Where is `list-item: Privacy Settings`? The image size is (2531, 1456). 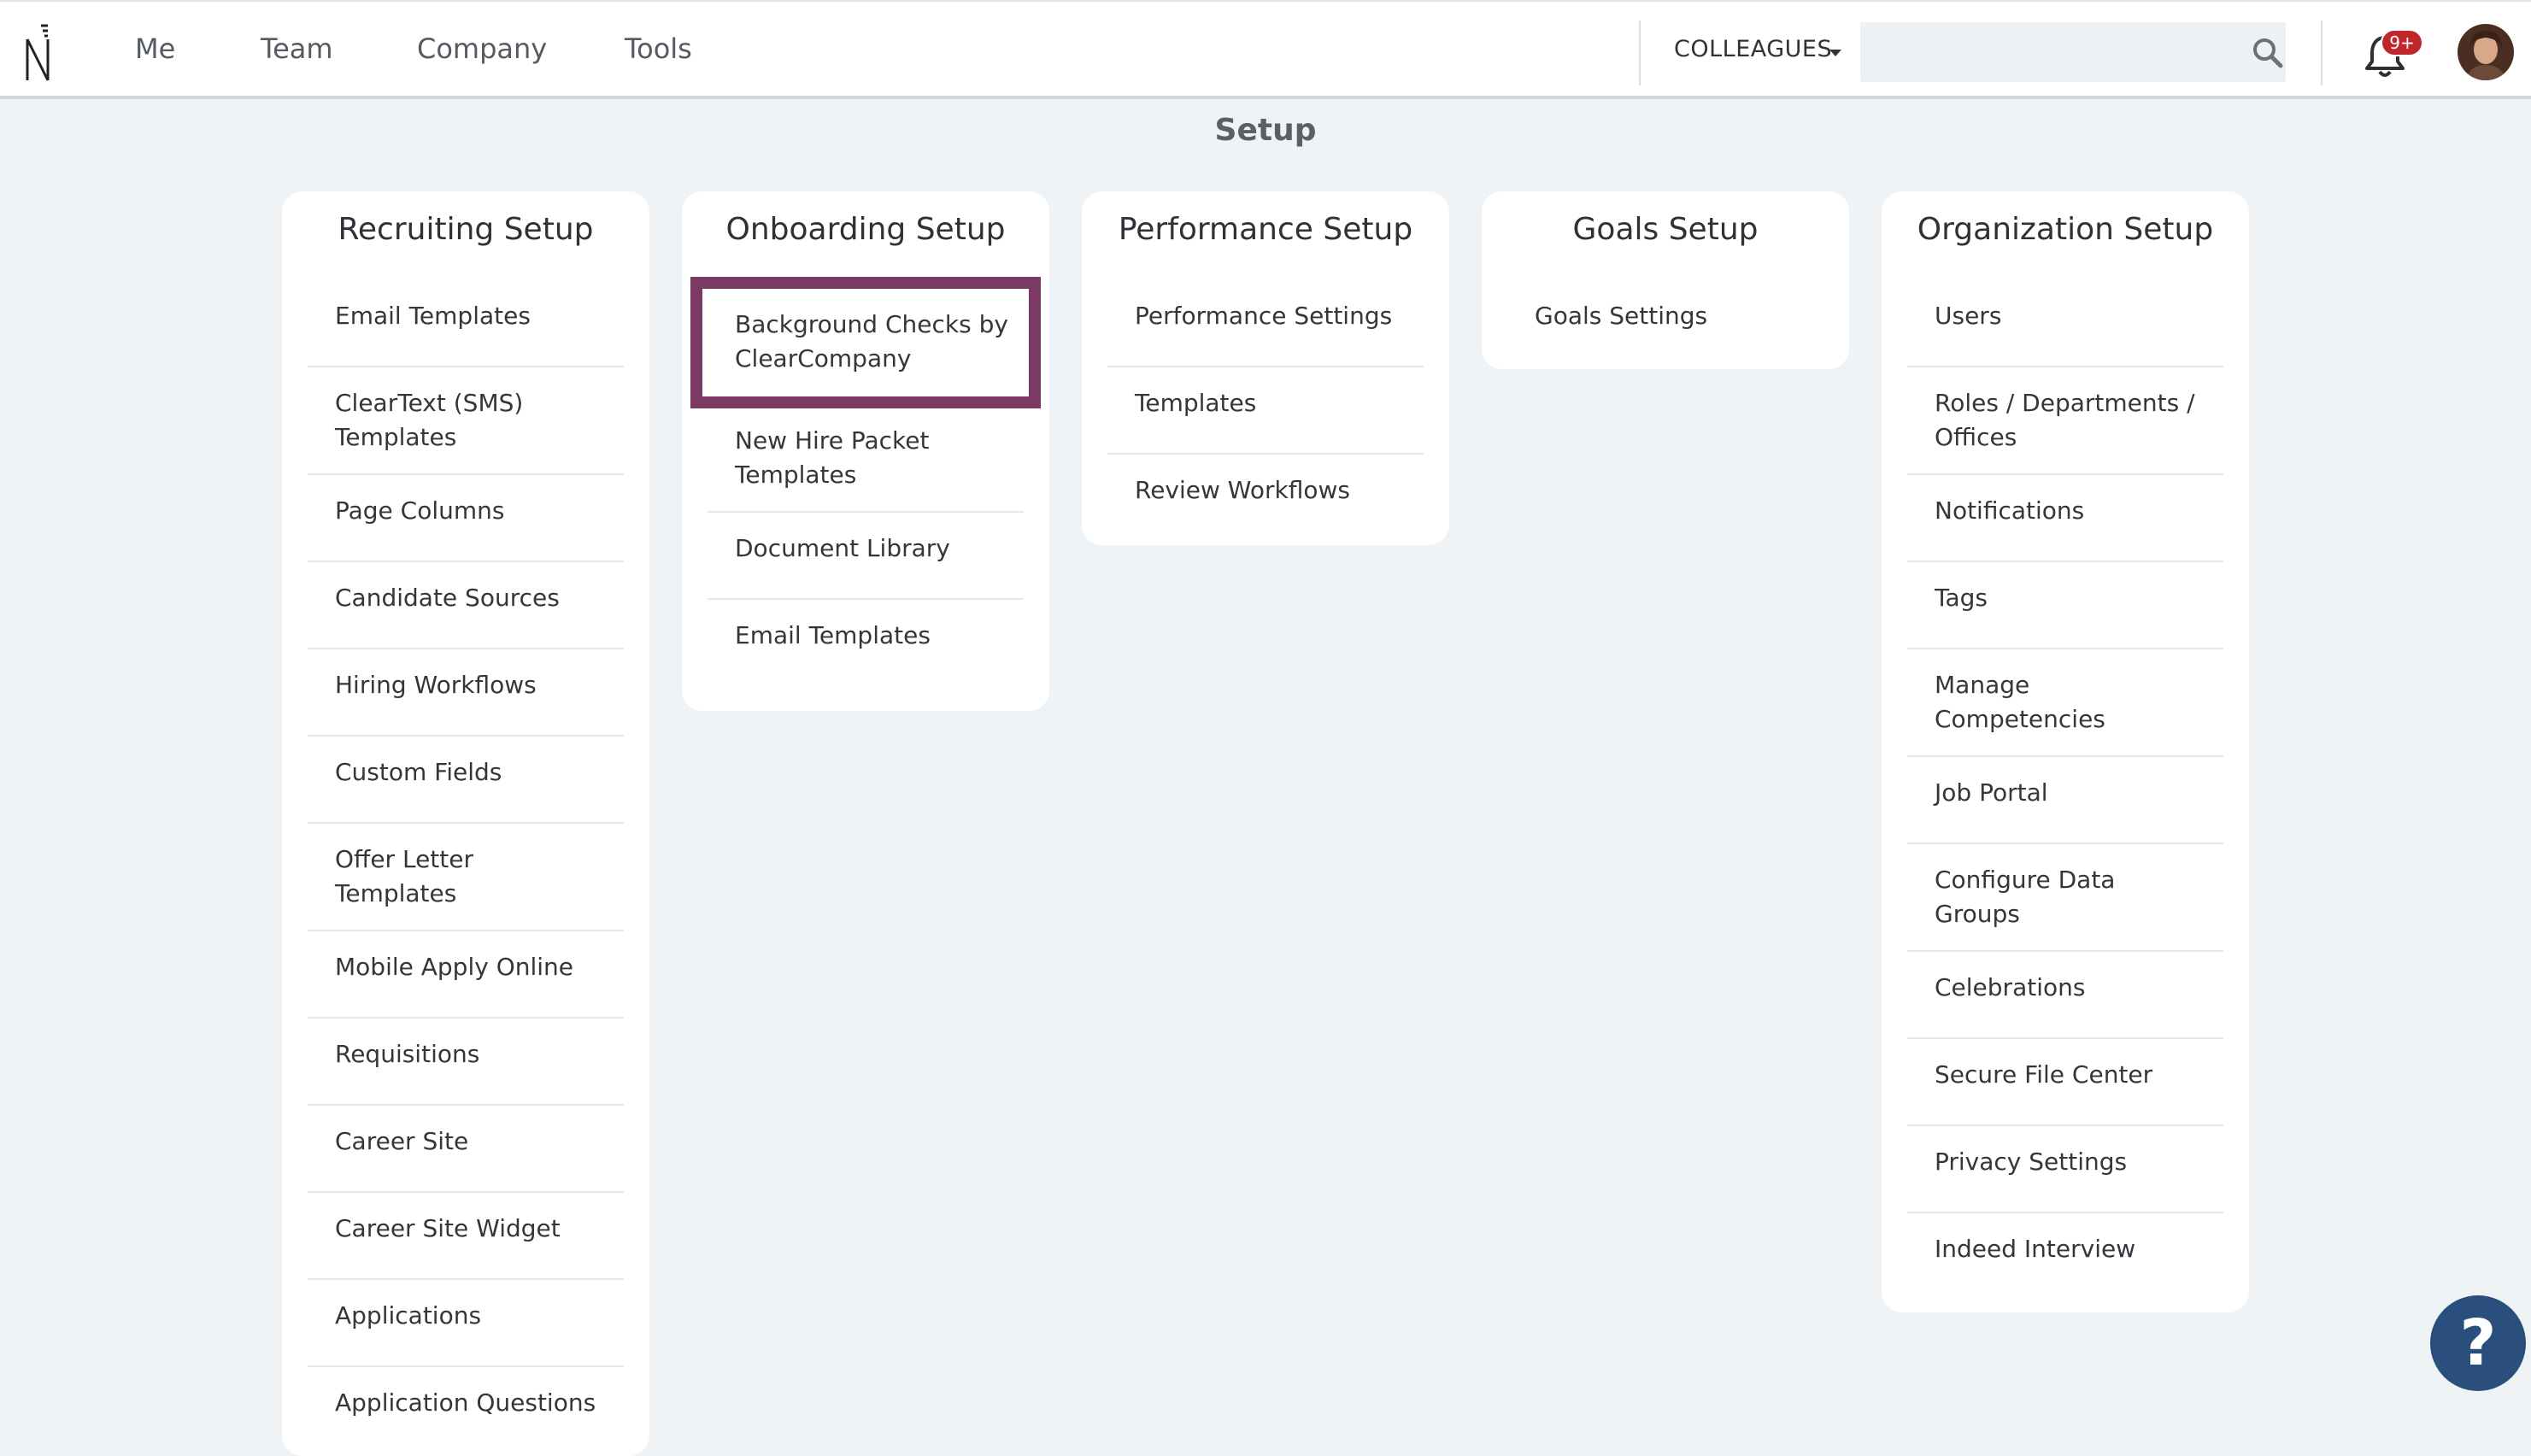
list-item: Privacy Settings is located at coordinates (2065, 1169).